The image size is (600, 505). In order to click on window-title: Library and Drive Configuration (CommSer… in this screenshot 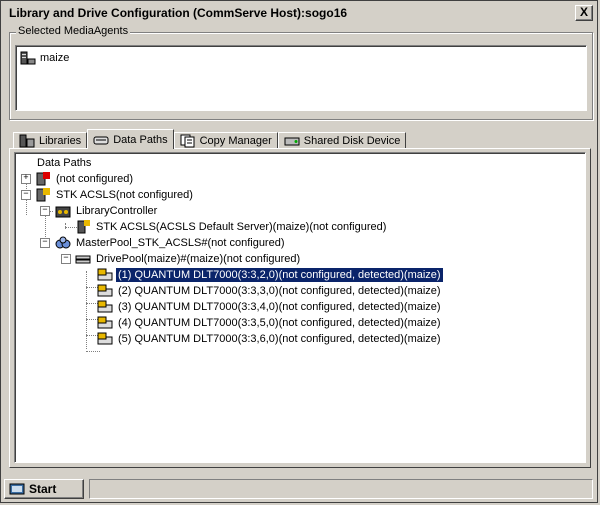, I will do `click(178, 13)`.